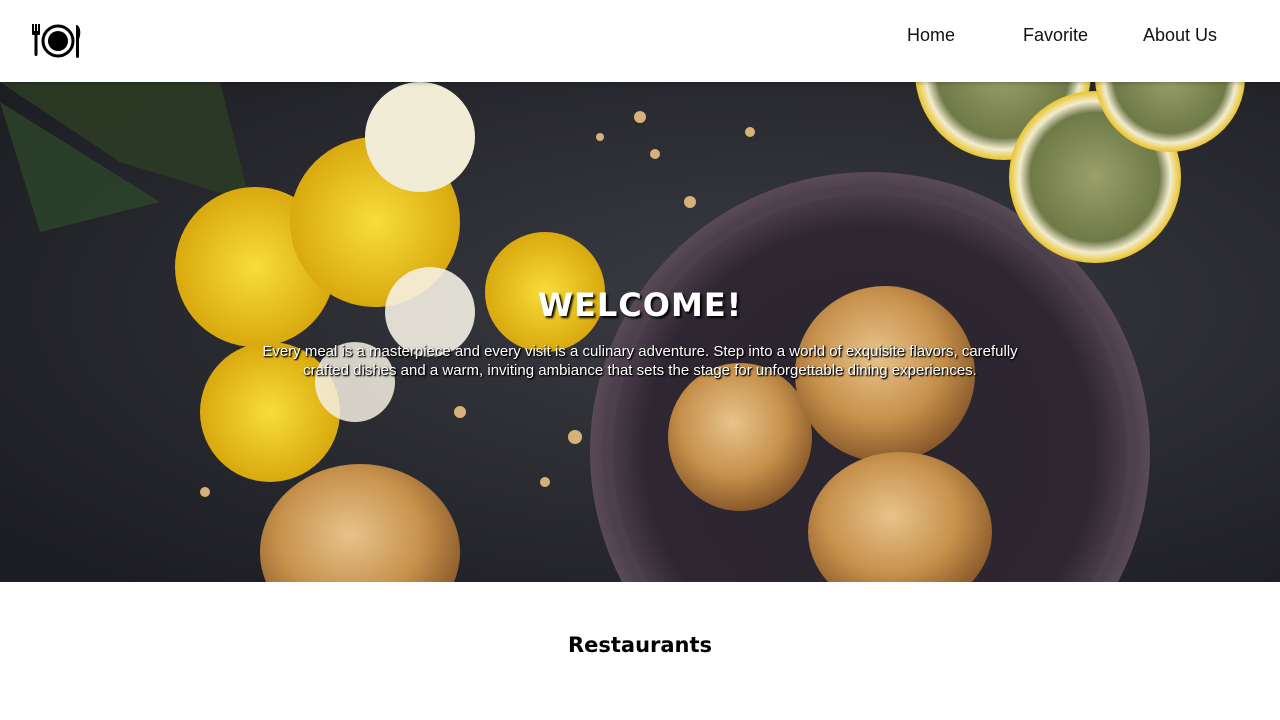 The height and width of the screenshot is (720, 1280). I want to click on site-header: Home Favorite About Us, so click(640, 41).